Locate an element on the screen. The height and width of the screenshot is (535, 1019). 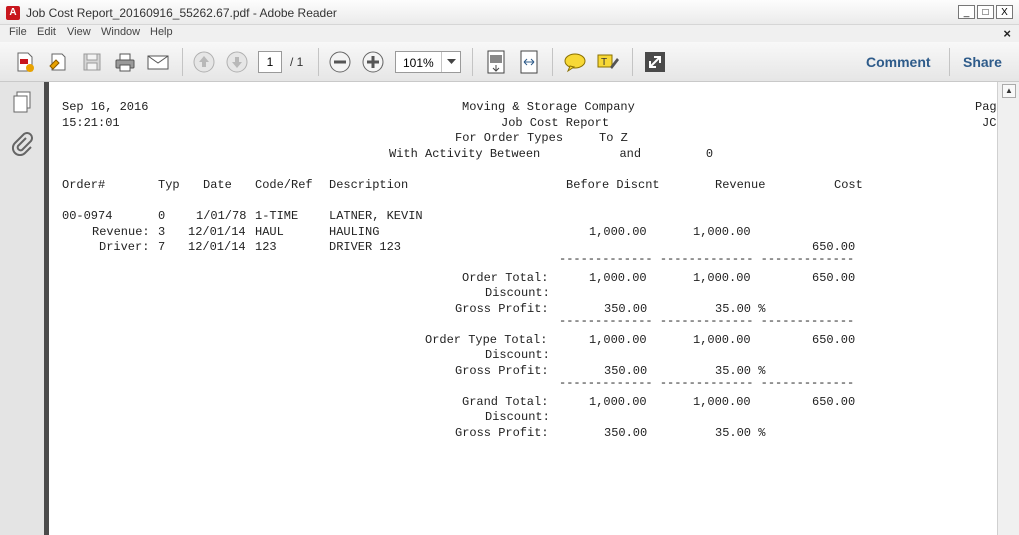
order-type-gross-profit-label: Gross Profit: is located at coordinates (502, 371).